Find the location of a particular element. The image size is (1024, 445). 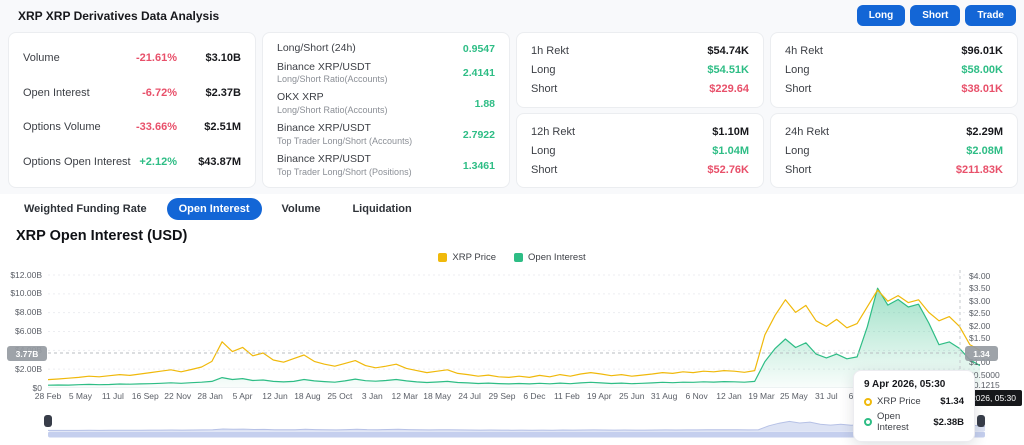

rekt-total: $1.10M is located at coordinates (730, 131).